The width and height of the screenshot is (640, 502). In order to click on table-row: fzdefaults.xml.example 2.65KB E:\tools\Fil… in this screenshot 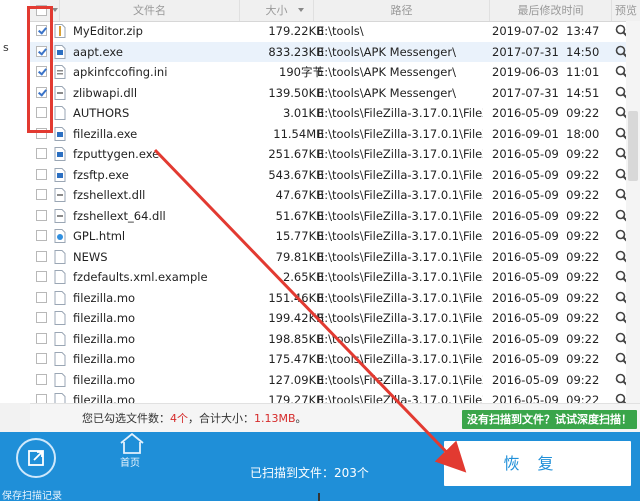, I will do `click(335, 277)`.